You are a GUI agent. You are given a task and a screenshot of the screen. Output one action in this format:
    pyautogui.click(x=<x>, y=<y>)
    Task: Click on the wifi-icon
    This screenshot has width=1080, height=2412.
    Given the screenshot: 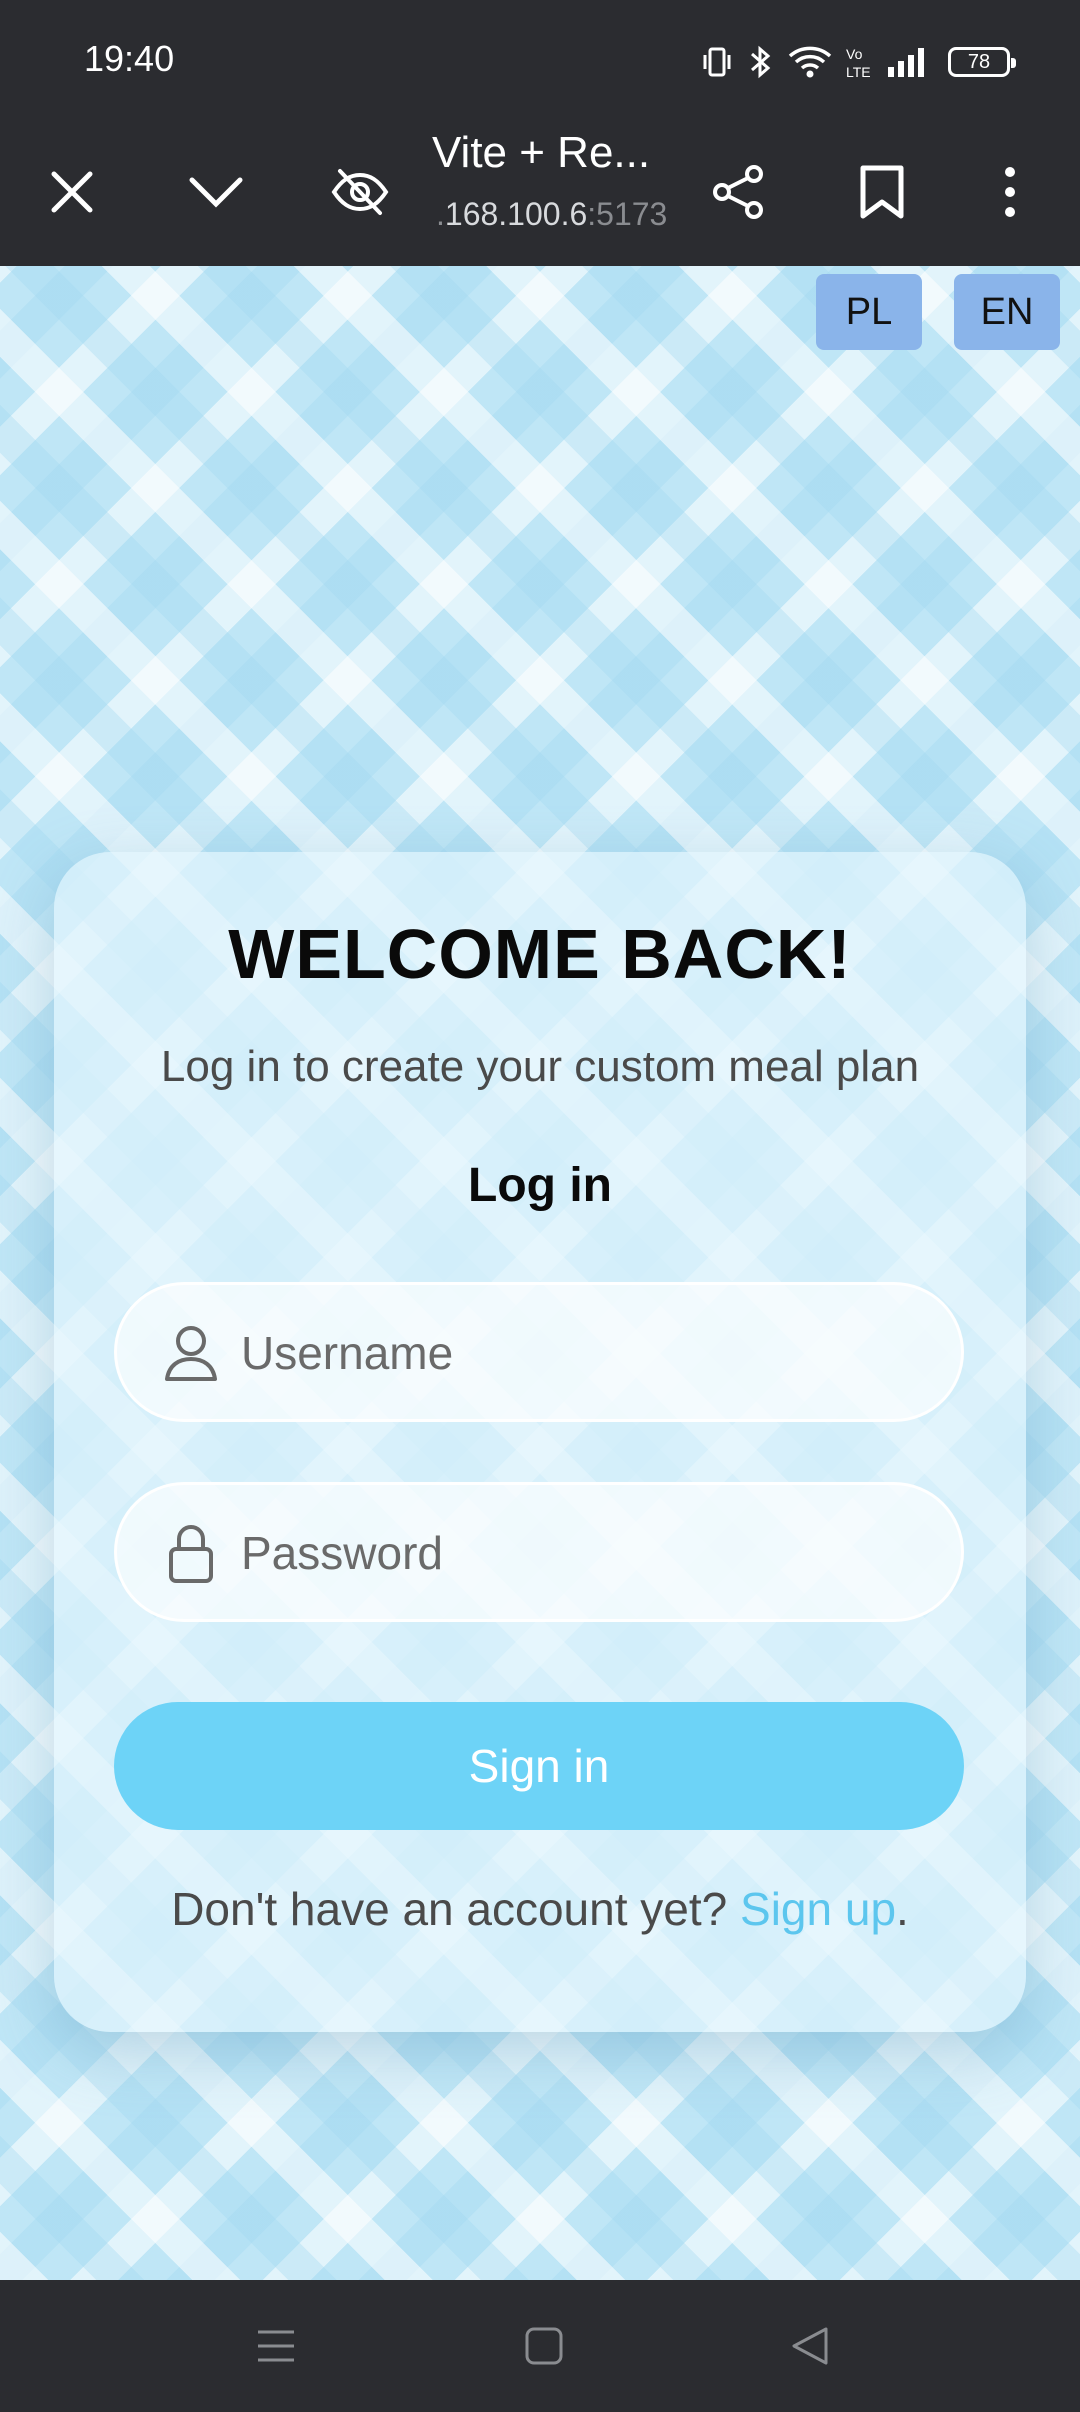 What is the action you would take?
    pyautogui.click(x=810, y=62)
    